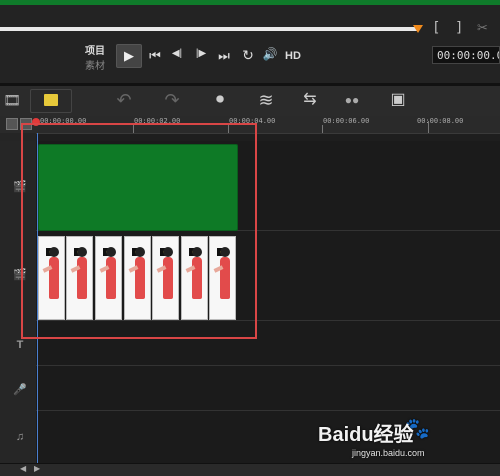  What do you see at coordinates (398, 100) in the screenshot?
I see `subtitle-editor-icon: ▣` at bounding box center [398, 100].